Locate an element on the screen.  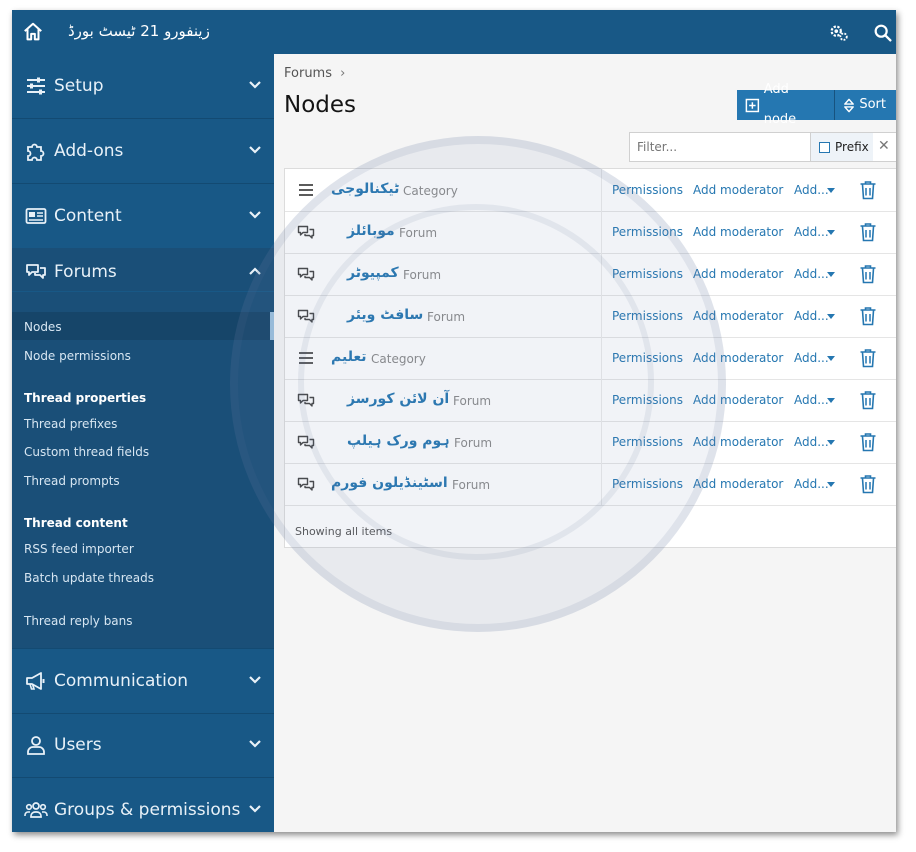
add-node-button: Add node is located at coordinates (786, 104).